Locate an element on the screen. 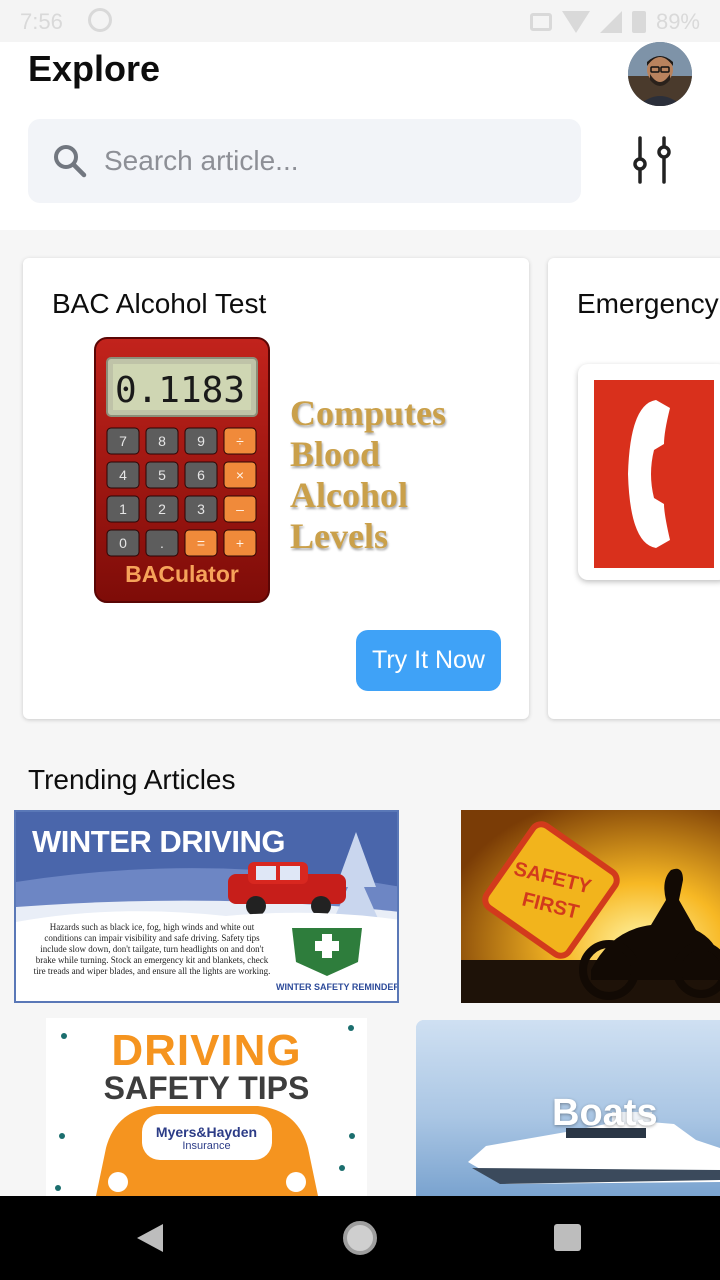 The height and width of the screenshot is (1280, 720). calculator-display: 0.1183 is located at coordinates (180, 390).